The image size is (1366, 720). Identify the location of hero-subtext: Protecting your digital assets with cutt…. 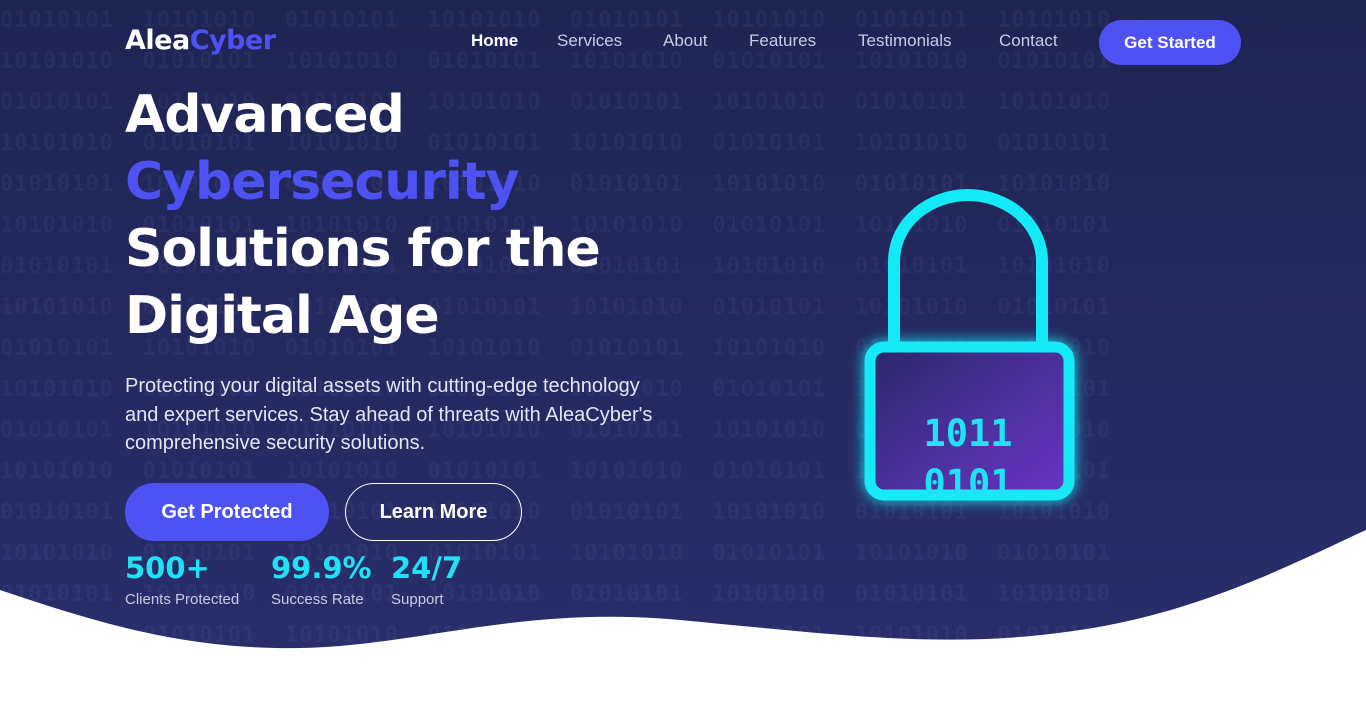
(389, 414).